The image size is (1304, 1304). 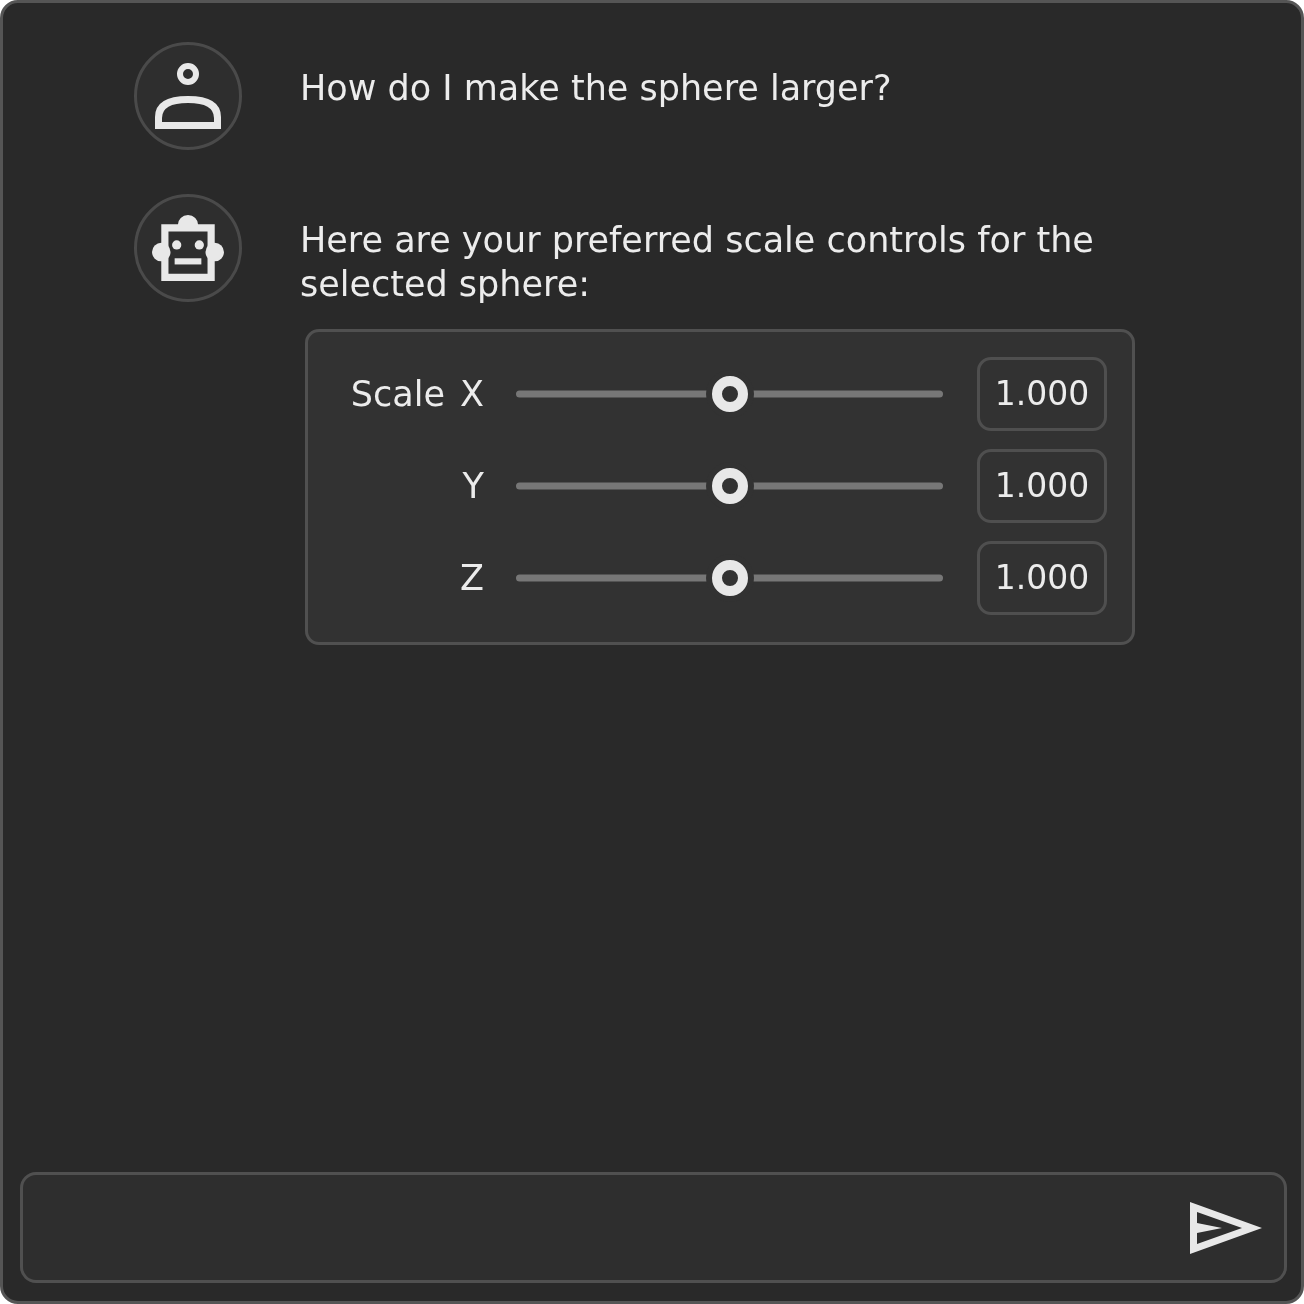 What do you see at coordinates (697, 262) in the screenshot?
I see `message-text: Here are your preferred scale controls for the selected sphere:` at bounding box center [697, 262].